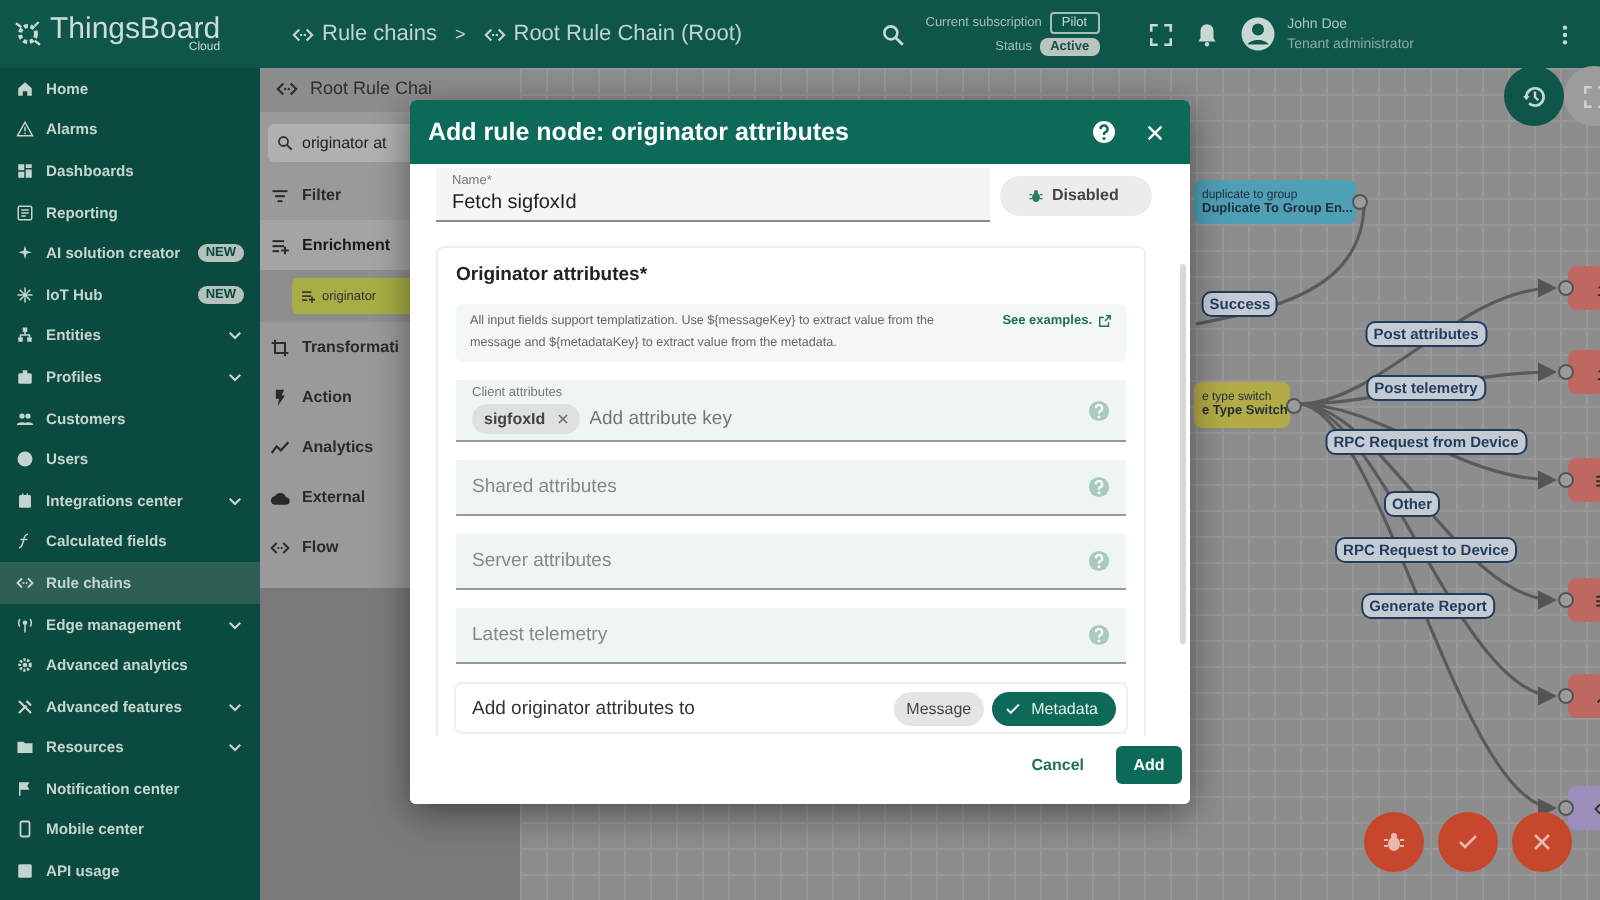 This screenshot has width=1600, height=900. Describe the element at coordinates (1105, 321) in the screenshot. I see `external-link-icon` at that location.